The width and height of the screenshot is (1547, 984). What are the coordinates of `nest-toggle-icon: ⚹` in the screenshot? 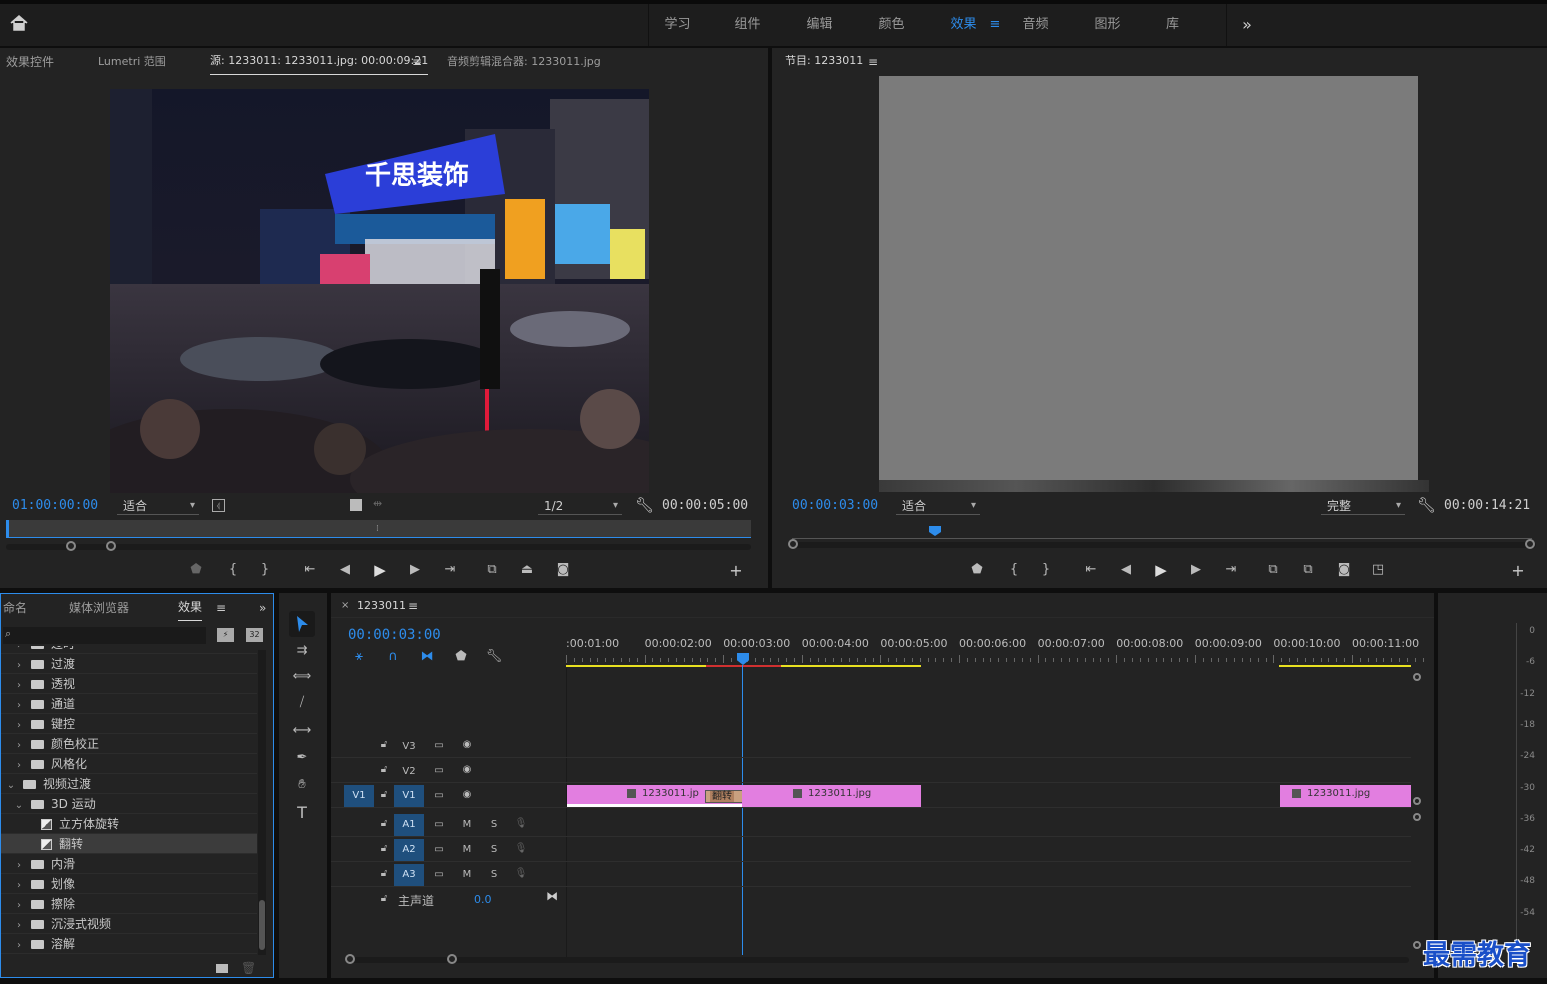 It's located at (359, 657).